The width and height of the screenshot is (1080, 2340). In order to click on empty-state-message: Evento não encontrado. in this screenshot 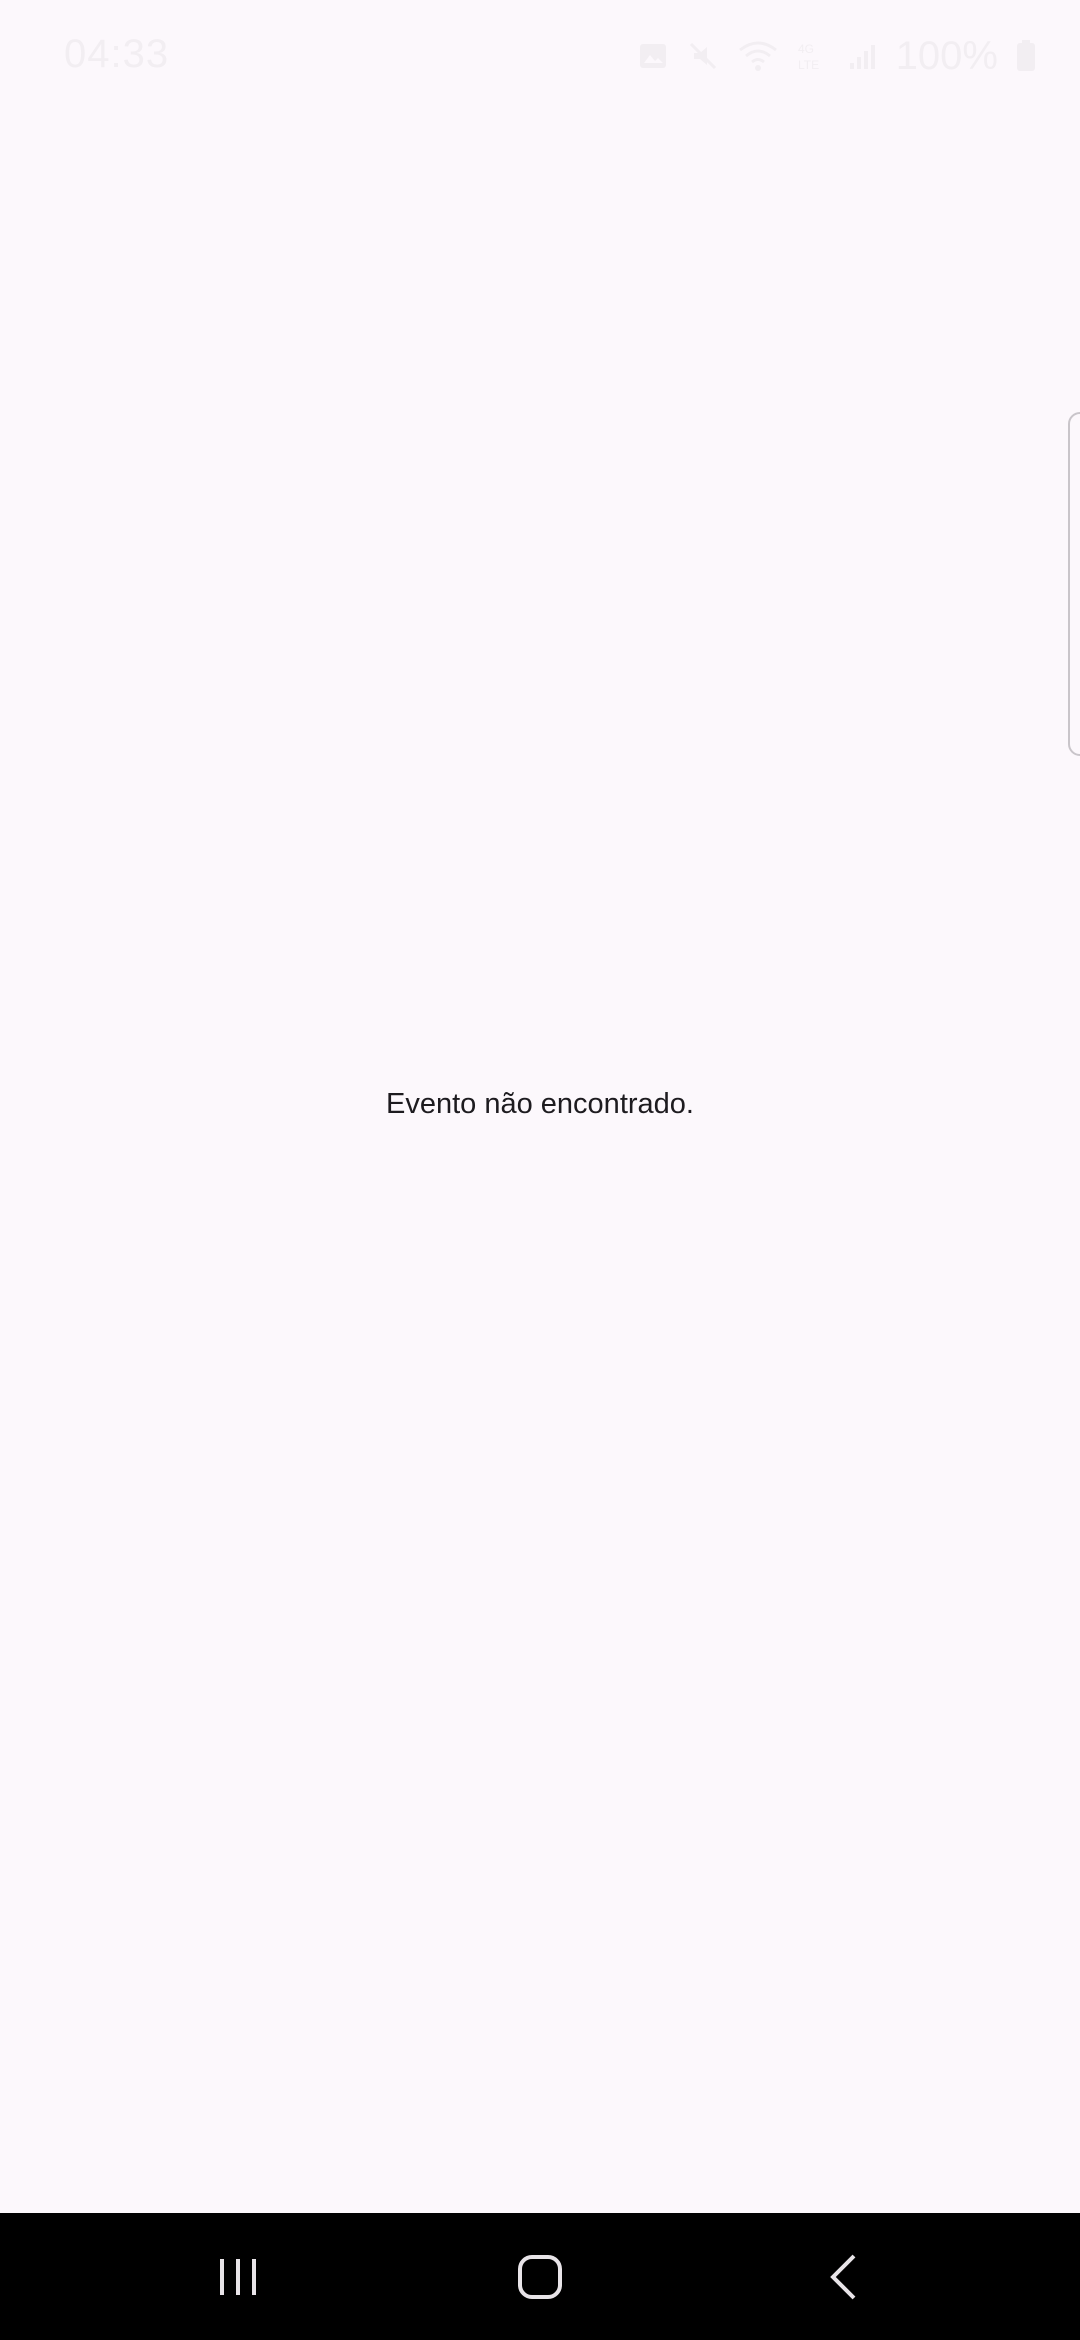, I will do `click(540, 1104)`.